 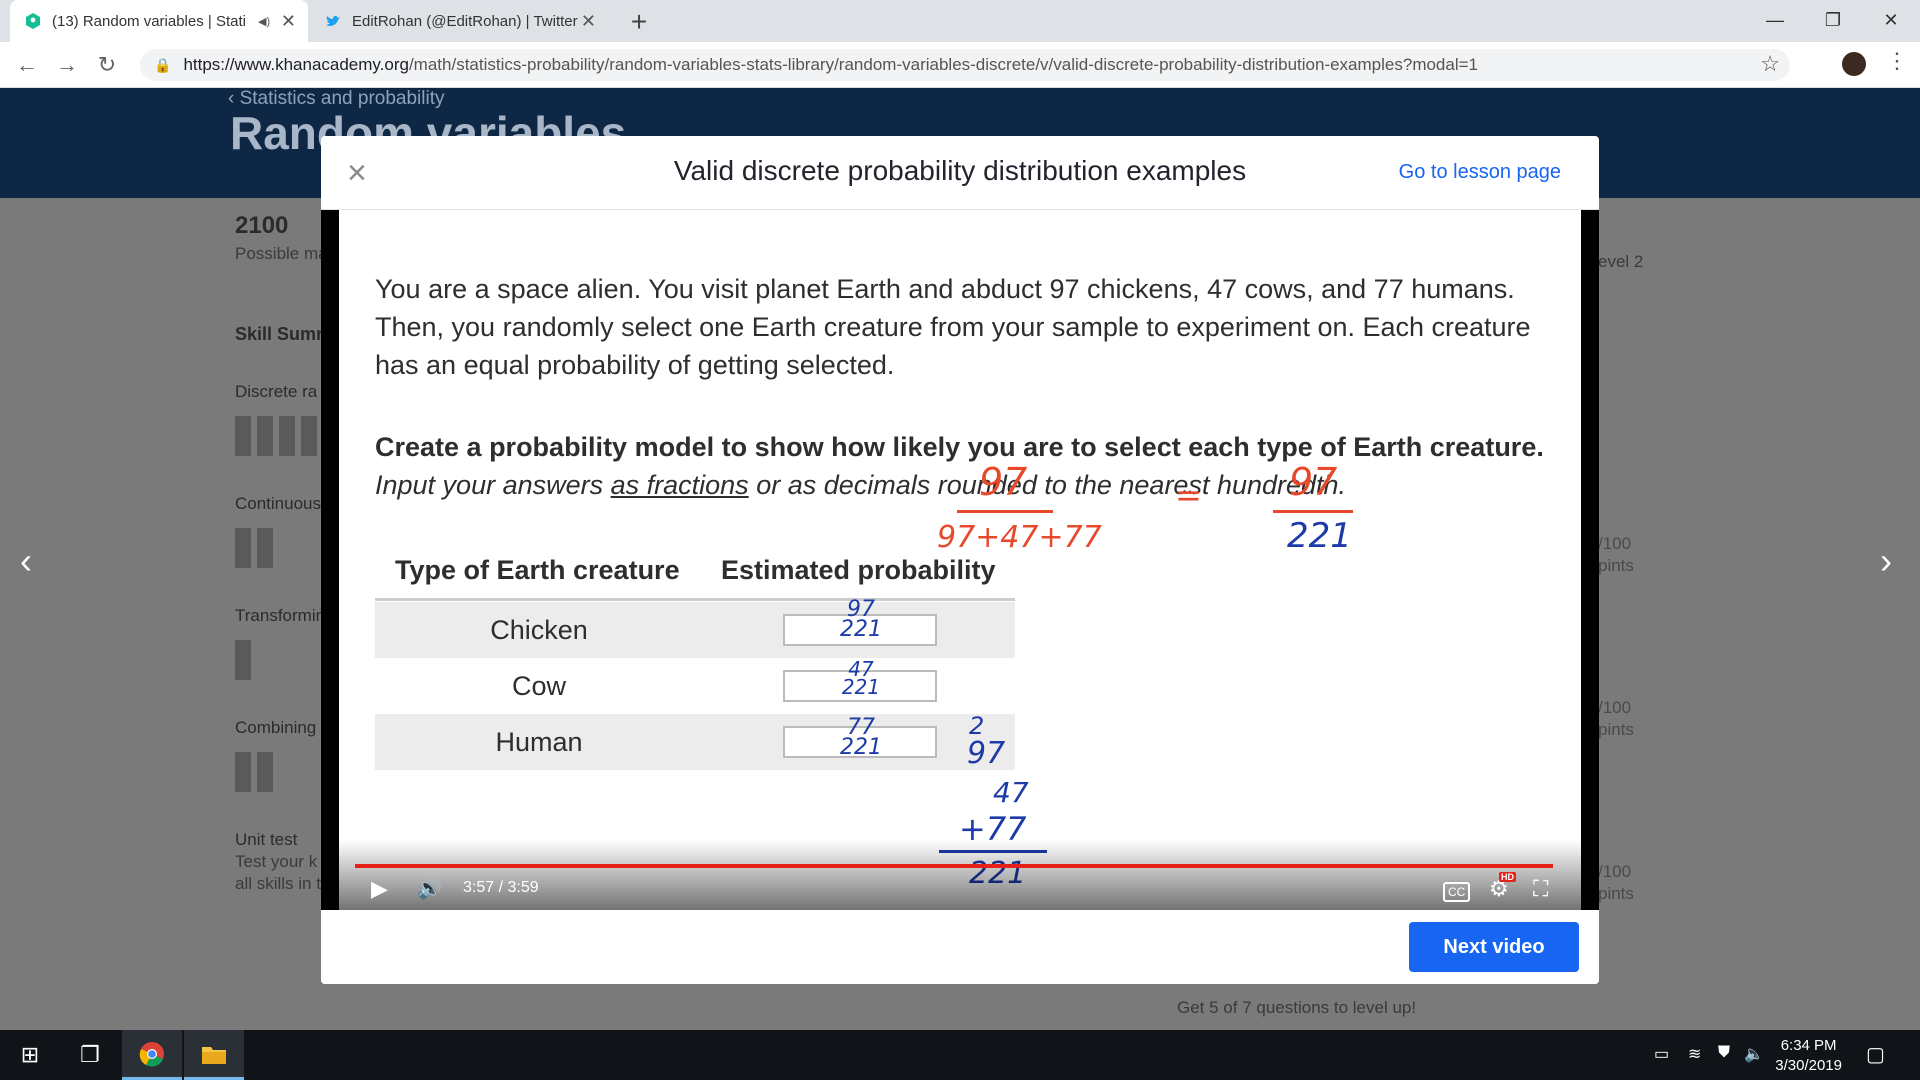 What do you see at coordinates (90, 1055) in the screenshot?
I see `task-view-icon: ❐` at bounding box center [90, 1055].